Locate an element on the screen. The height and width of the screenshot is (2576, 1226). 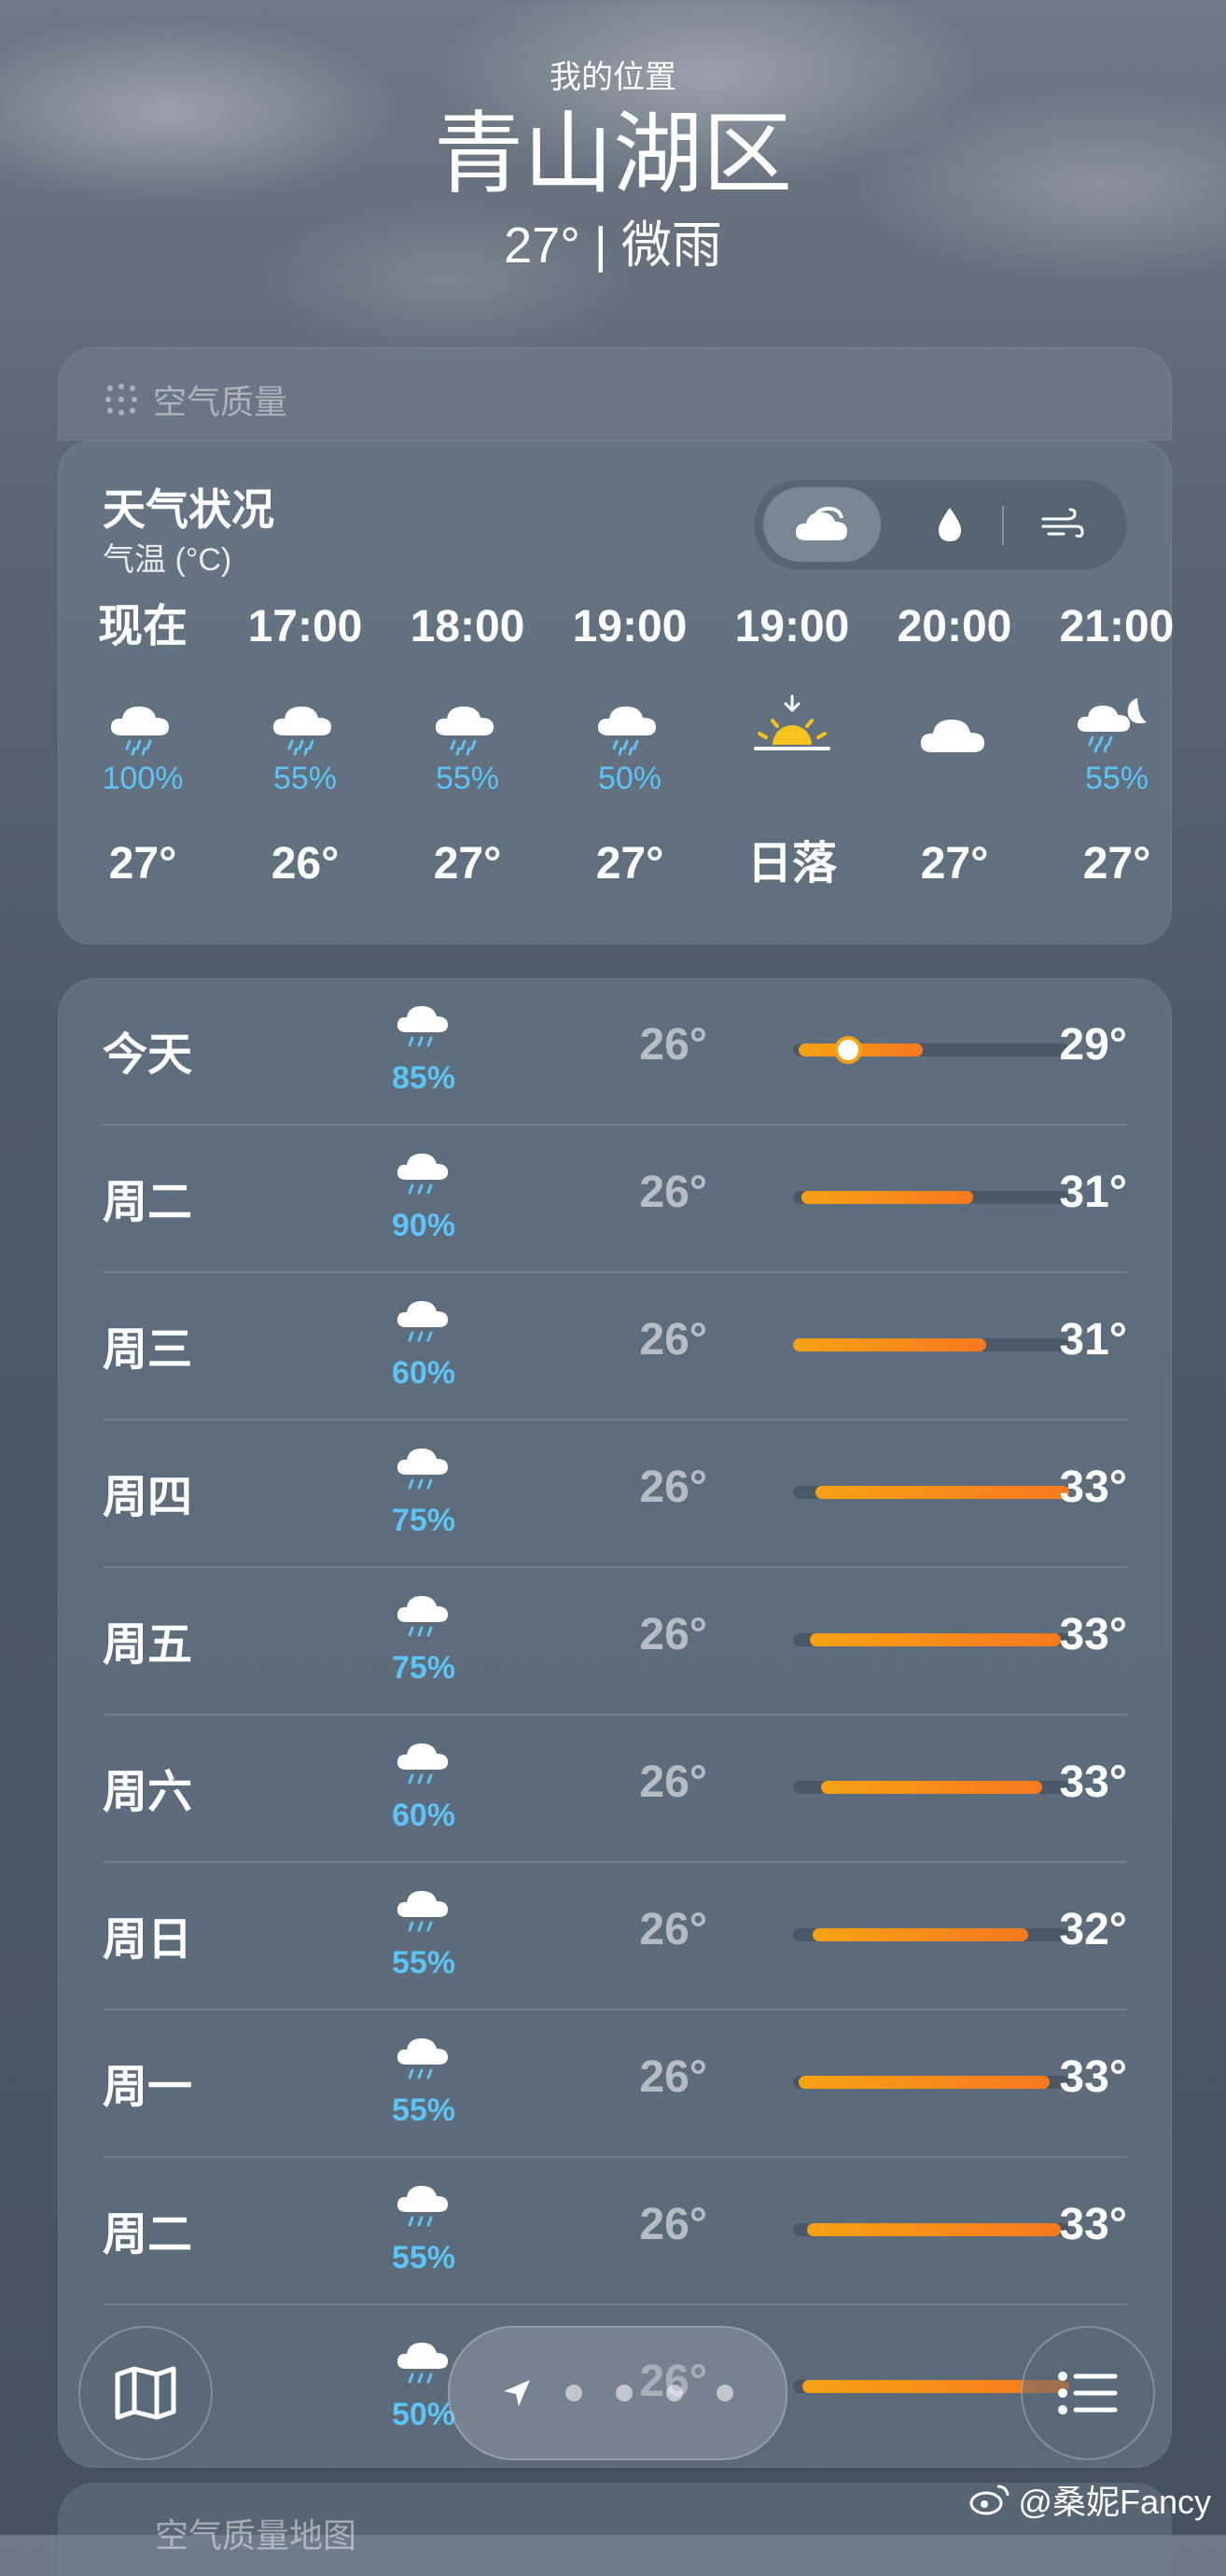
list-item: 周二 90% 26° 31° is located at coordinates (615, 1199).